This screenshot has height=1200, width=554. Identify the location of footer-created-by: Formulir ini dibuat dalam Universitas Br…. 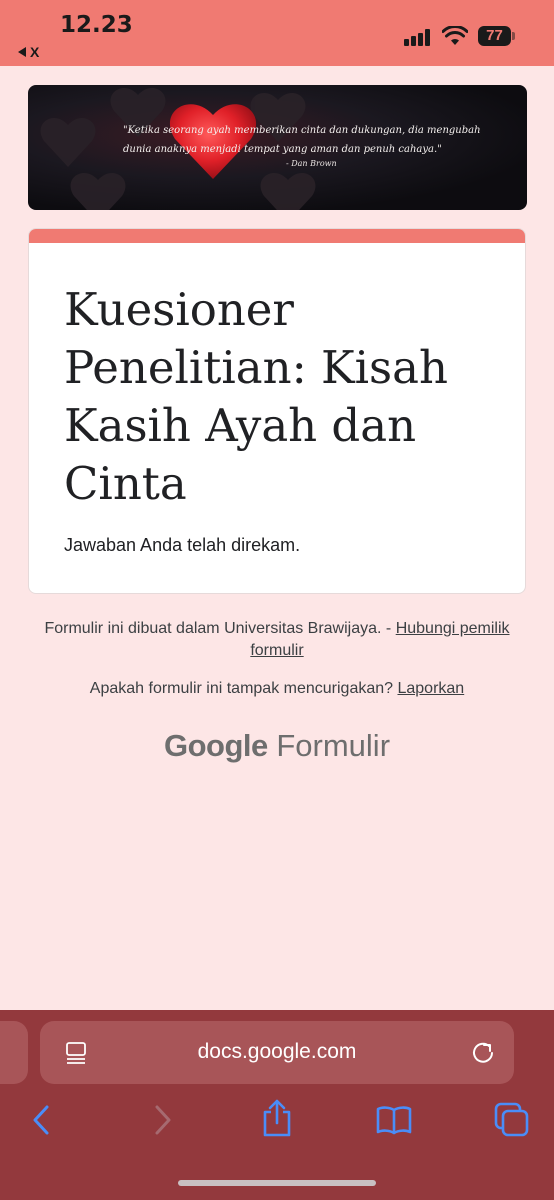
(277, 640).